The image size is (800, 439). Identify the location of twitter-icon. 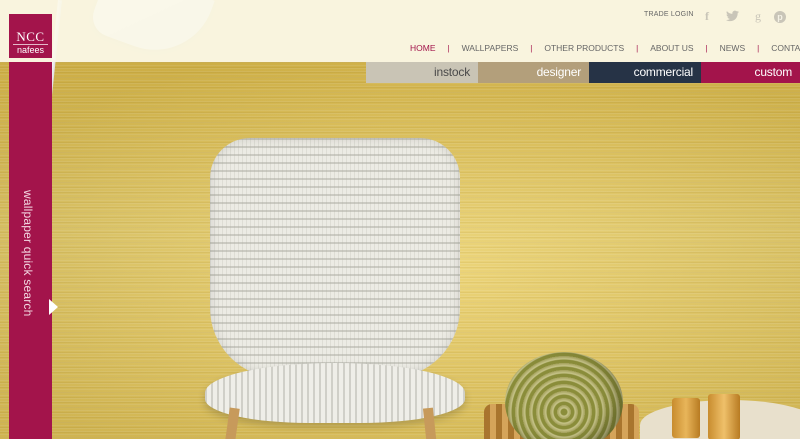
(732, 16).